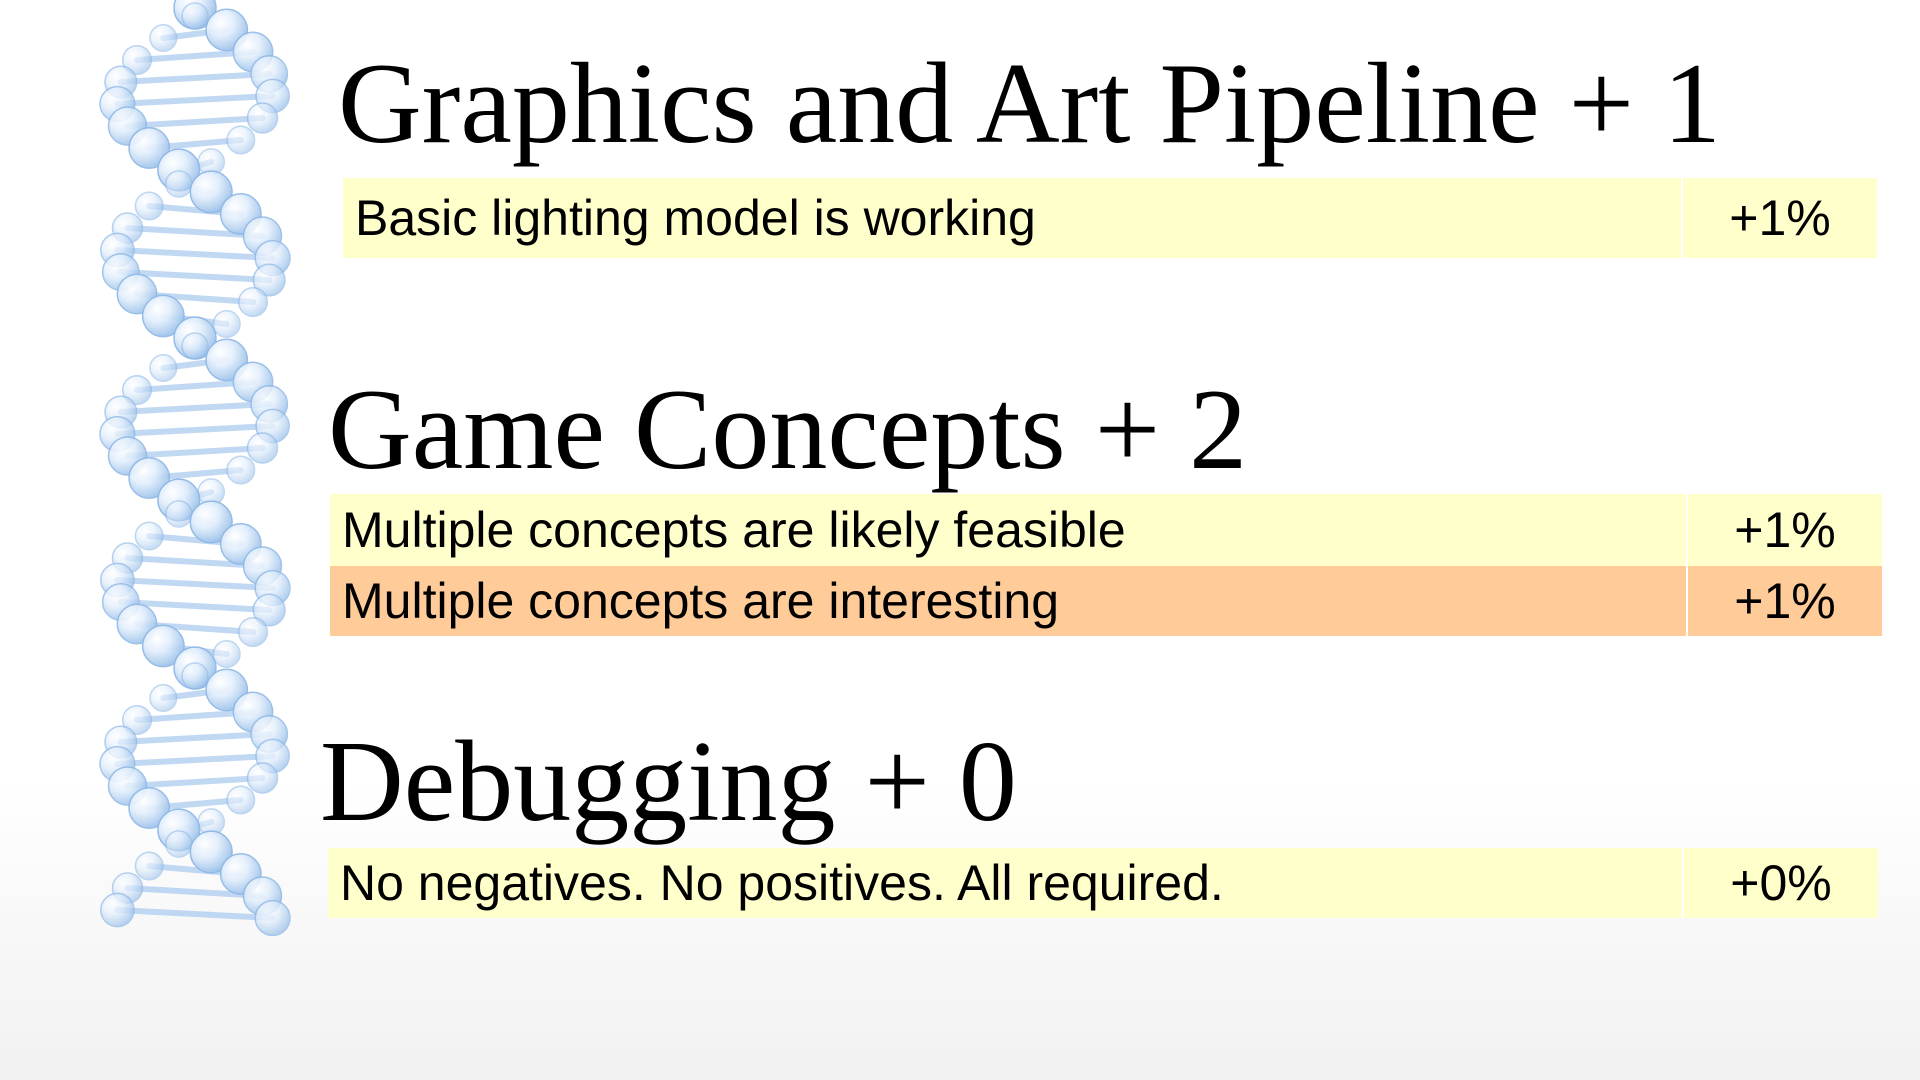 The width and height of the screenshot is (1920, 1080). What do you see at coordinates (1780, 883) in the screenshot?
I see `row-value: +0%` at bounding box center [1780, 883].